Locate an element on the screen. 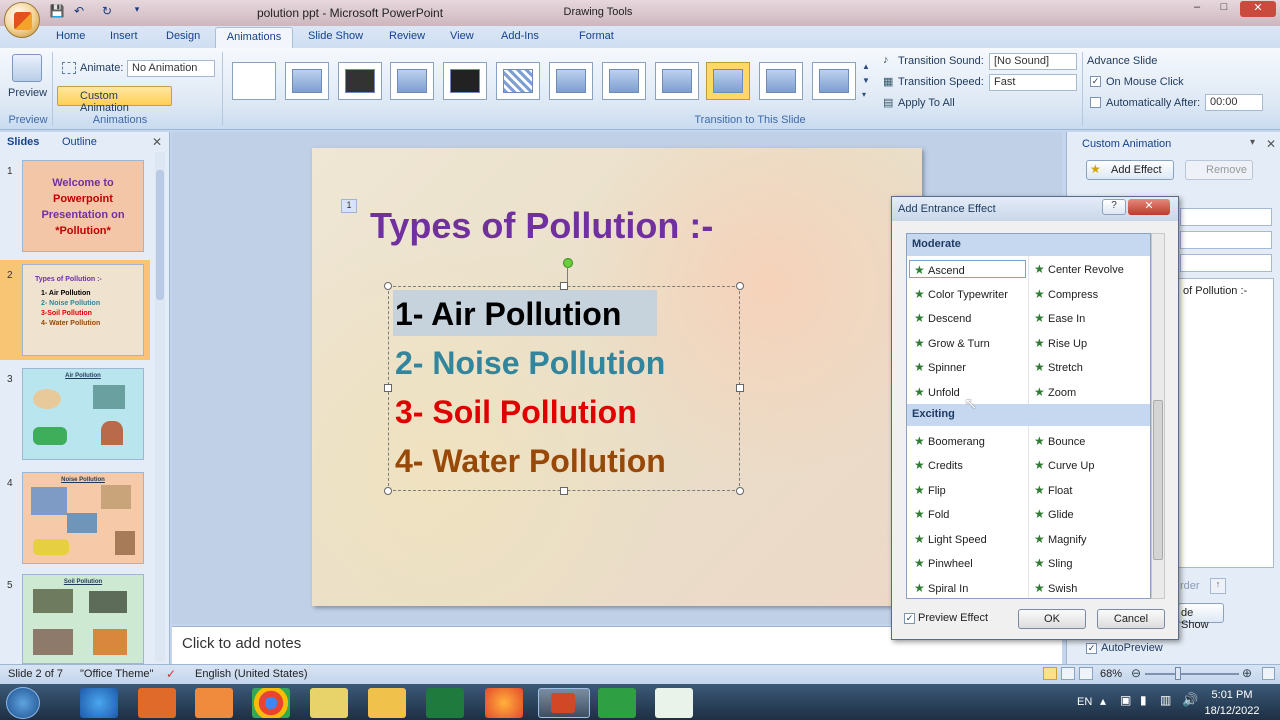 This screenshot has width=1280, height=720. transition-cut-through-black is located at coordinates (465, 81).